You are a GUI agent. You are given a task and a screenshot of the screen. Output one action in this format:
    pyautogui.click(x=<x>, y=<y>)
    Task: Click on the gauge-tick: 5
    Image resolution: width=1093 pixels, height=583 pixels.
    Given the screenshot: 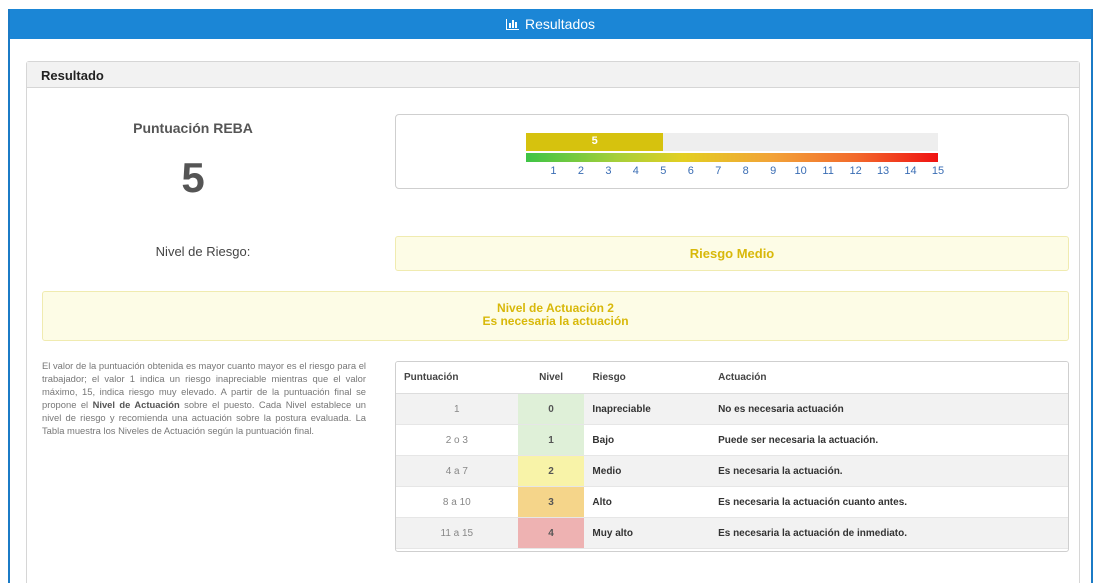 What is the action you would take?
    pyautogui.click(x=663, y=171)
    